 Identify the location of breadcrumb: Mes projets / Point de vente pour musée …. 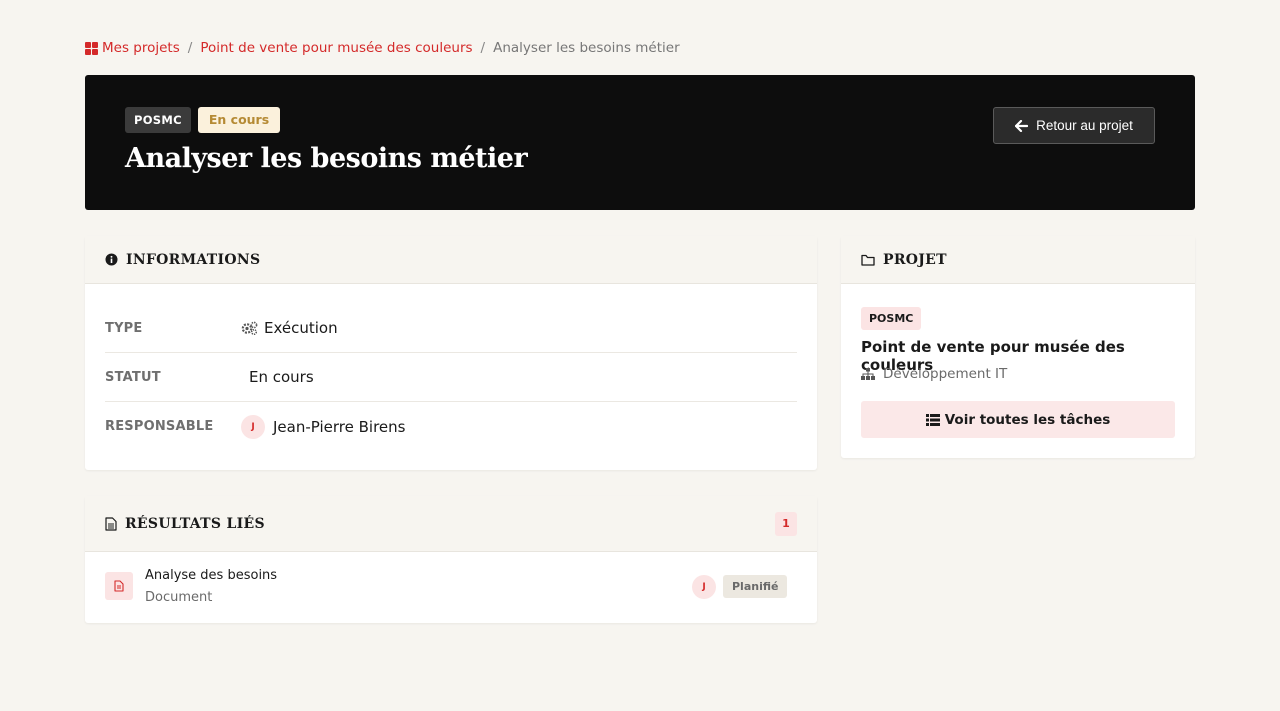
(382, 48).